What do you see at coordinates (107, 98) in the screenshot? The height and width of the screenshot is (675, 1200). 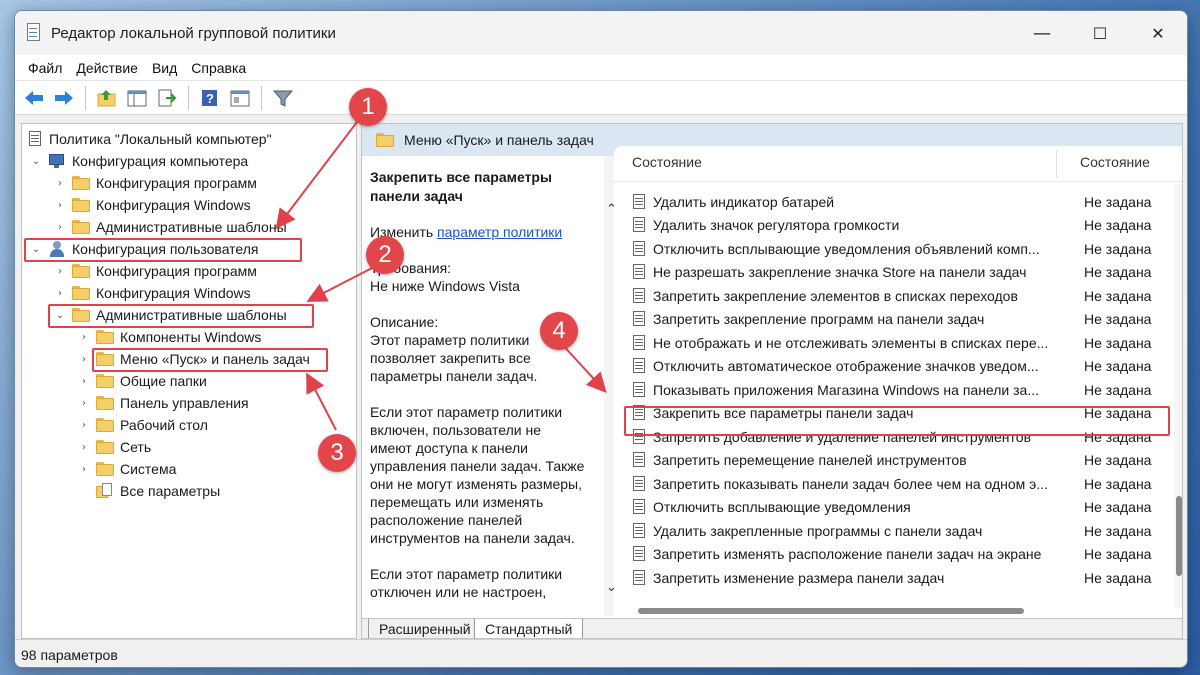 I see `up-folder-icon` at bounding box center [107, 98].